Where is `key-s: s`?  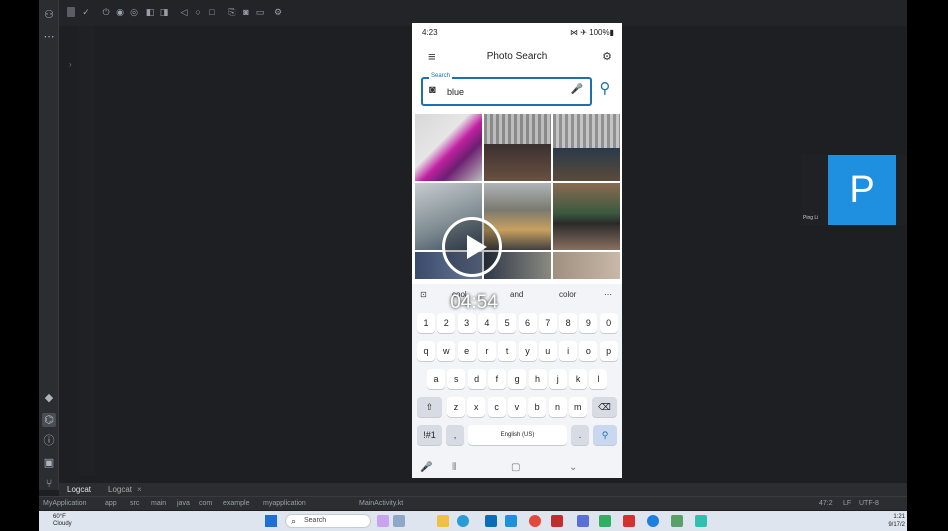 key-s: s is located at coordinates (456, 379).